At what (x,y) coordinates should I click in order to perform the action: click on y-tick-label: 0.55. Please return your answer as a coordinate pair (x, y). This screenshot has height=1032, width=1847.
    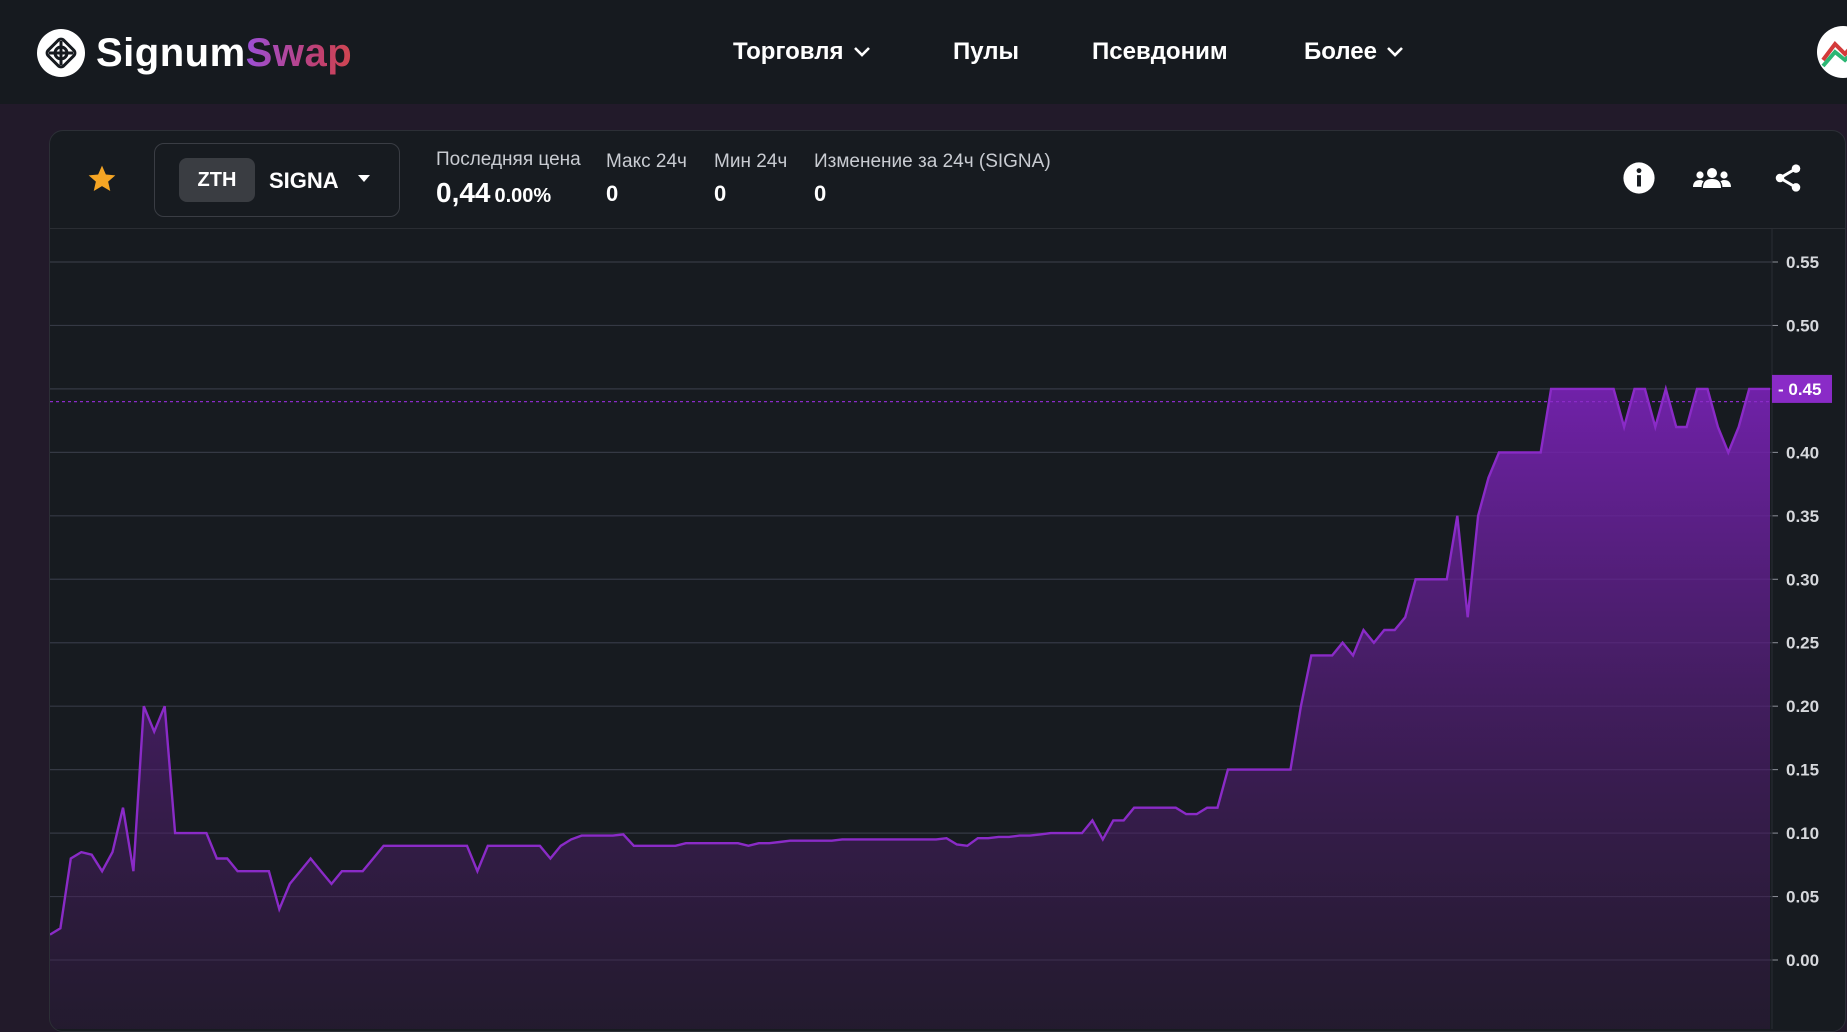
    Looking at the image, I should click on (1802, 262).